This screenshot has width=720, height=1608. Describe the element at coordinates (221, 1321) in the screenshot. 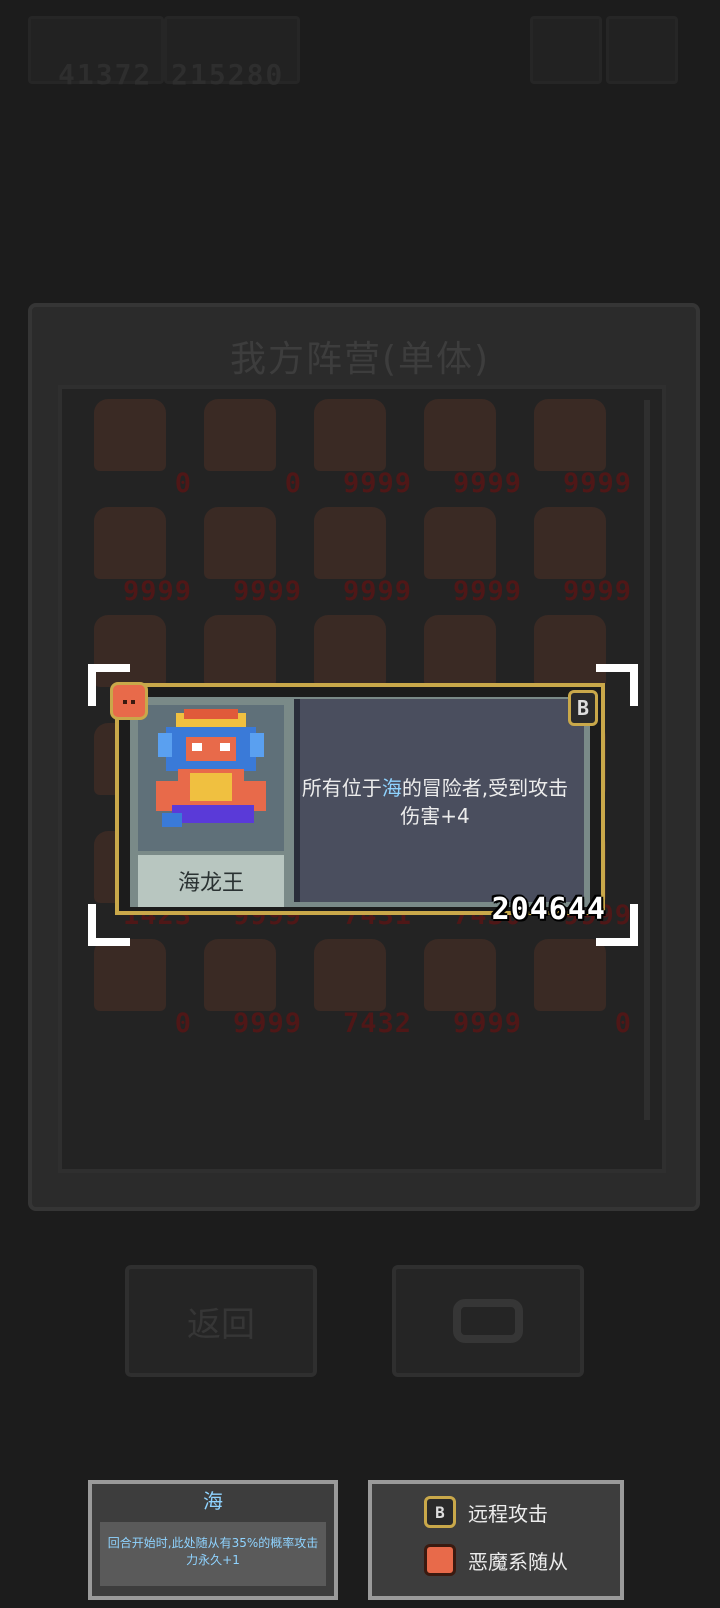

I see `back-button: 返回` at that location.